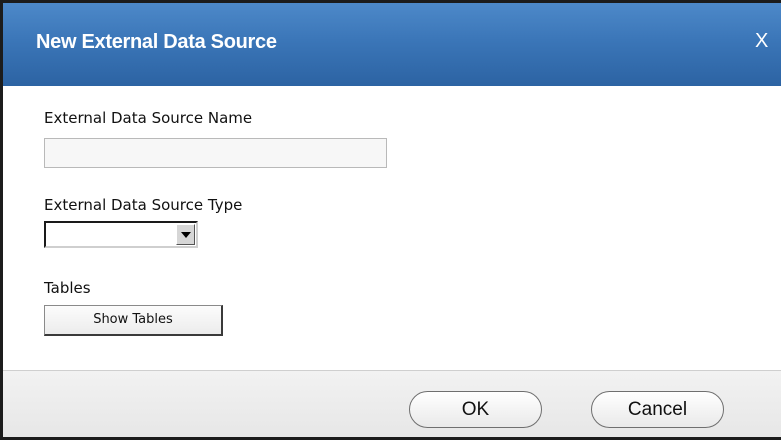  I want to click on data-source-type-label: External Data Source Type, so click(143, 205).